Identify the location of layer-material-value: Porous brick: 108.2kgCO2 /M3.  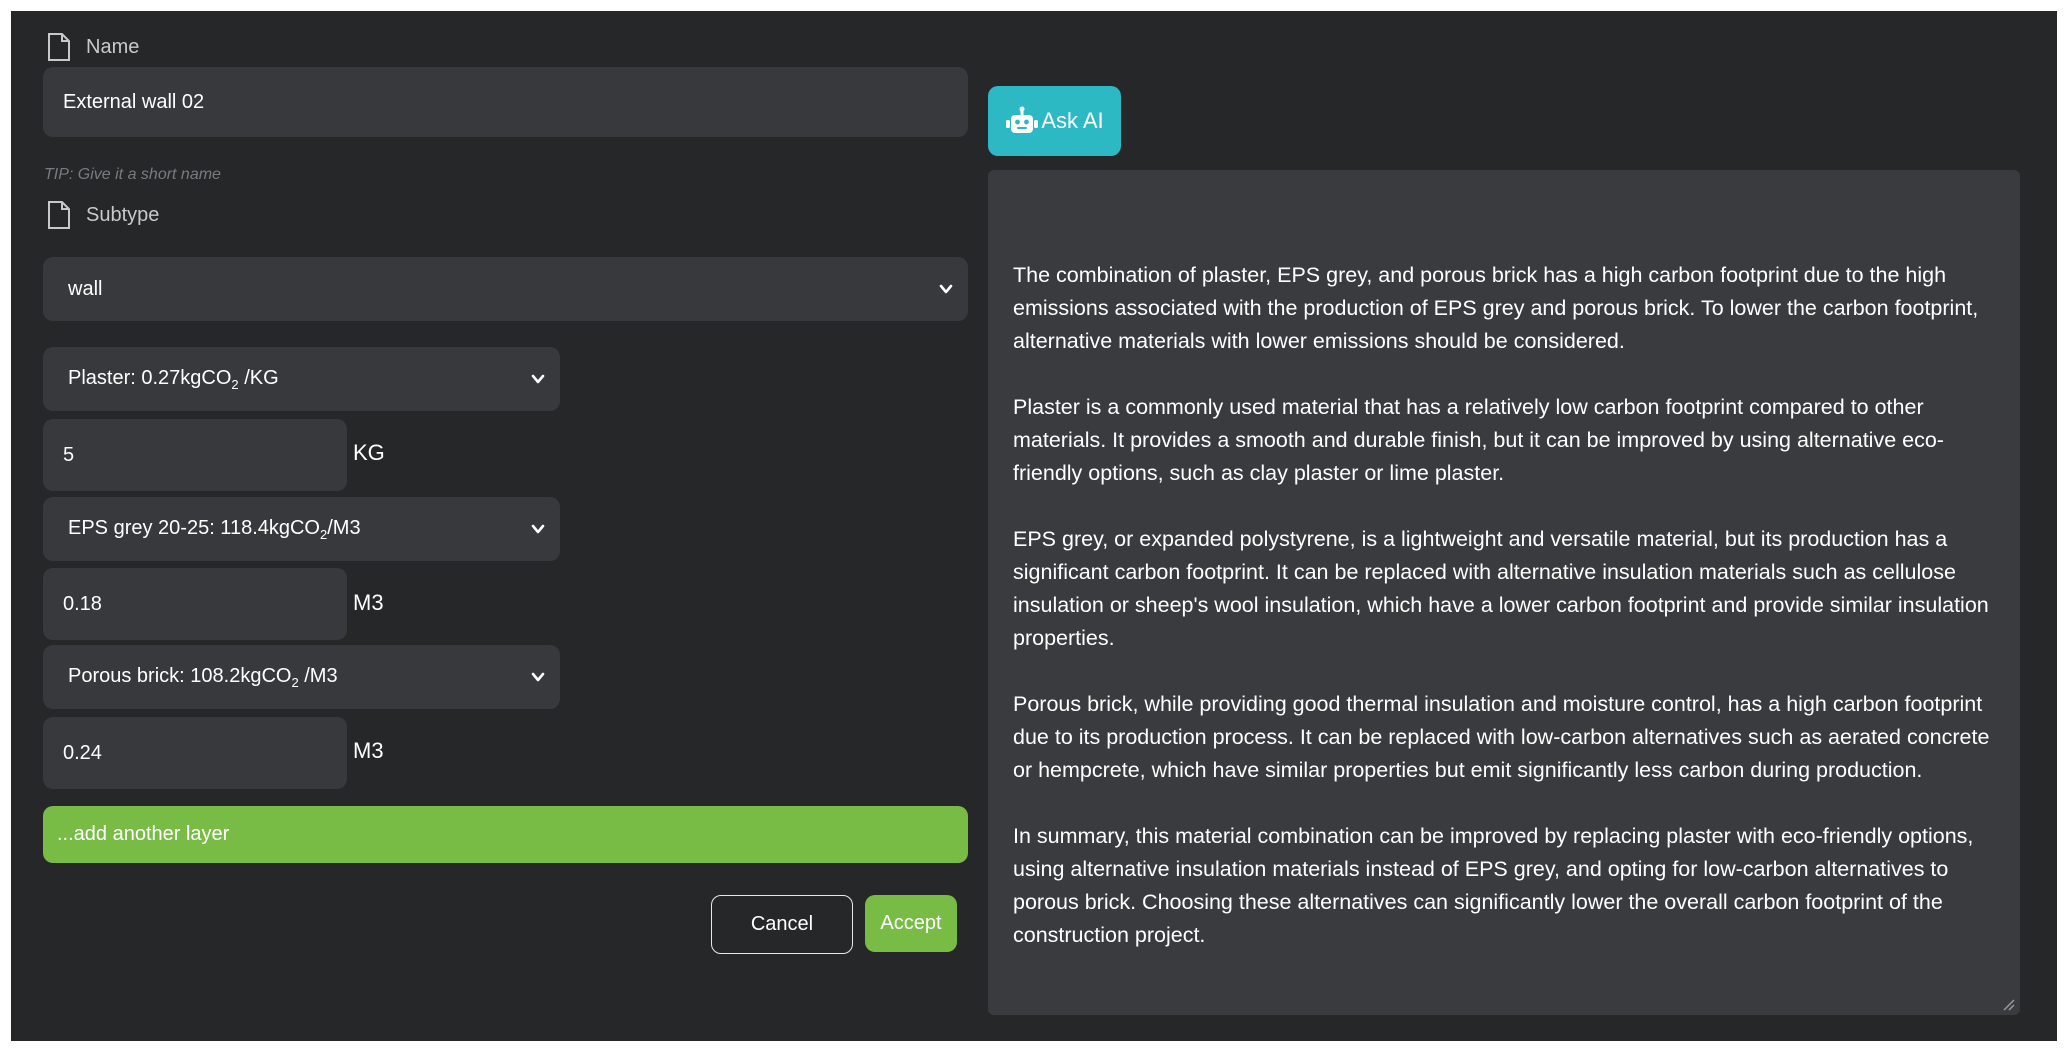
(203, 677).